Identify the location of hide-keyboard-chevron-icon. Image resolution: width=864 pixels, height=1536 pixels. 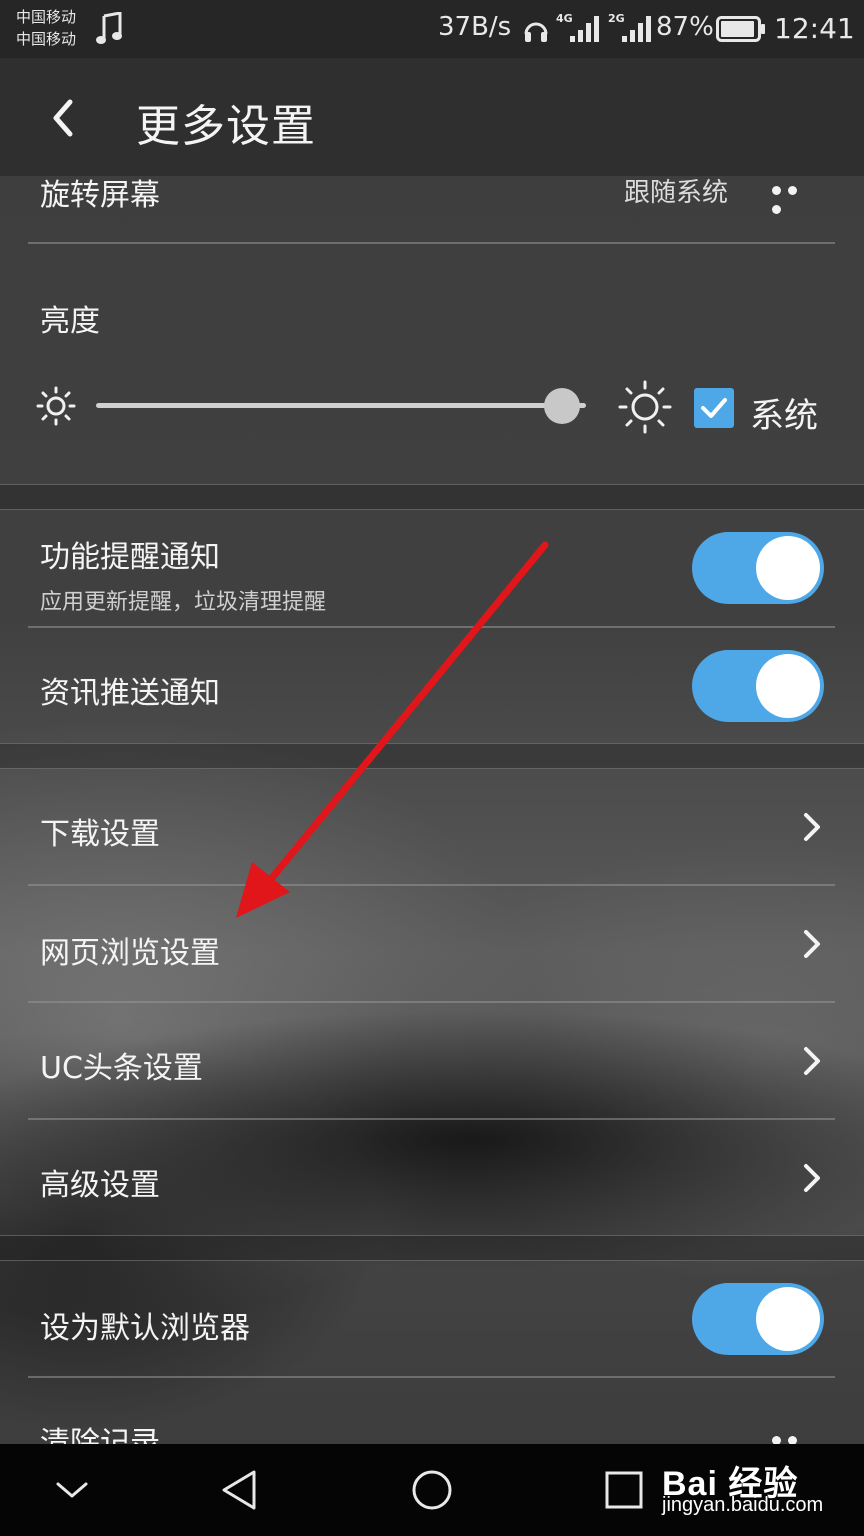
(72, 1490).